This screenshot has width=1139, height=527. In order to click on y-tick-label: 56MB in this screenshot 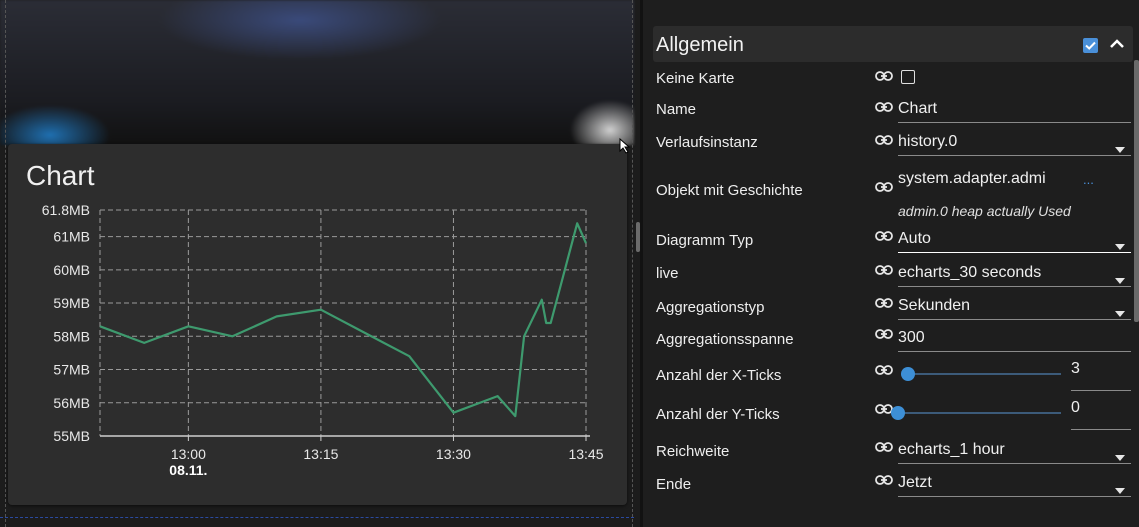, I will do `click(71, 403)`.